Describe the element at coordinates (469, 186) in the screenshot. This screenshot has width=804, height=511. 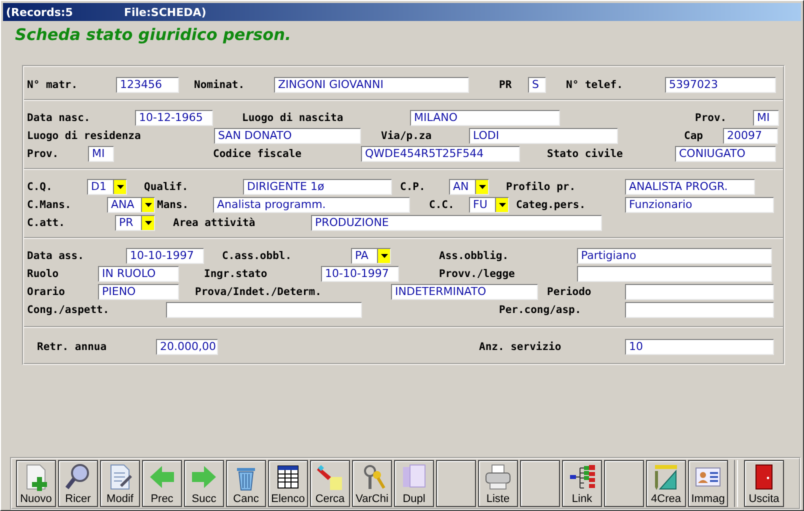
I see `dropdown-field: AN` at that location.